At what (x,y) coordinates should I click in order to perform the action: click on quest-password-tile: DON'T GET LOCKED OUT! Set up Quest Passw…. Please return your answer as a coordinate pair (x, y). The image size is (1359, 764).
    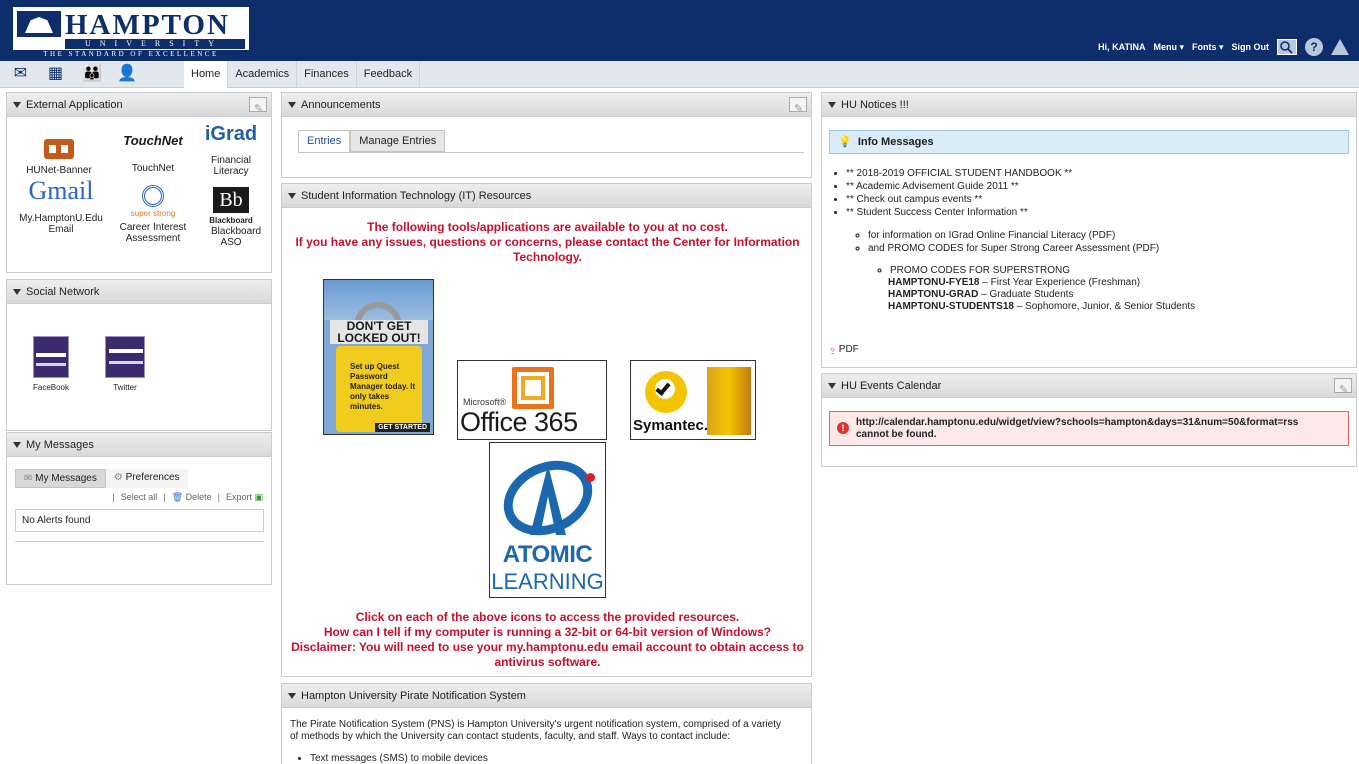
    Looking at the image, I should click on (378, 357).